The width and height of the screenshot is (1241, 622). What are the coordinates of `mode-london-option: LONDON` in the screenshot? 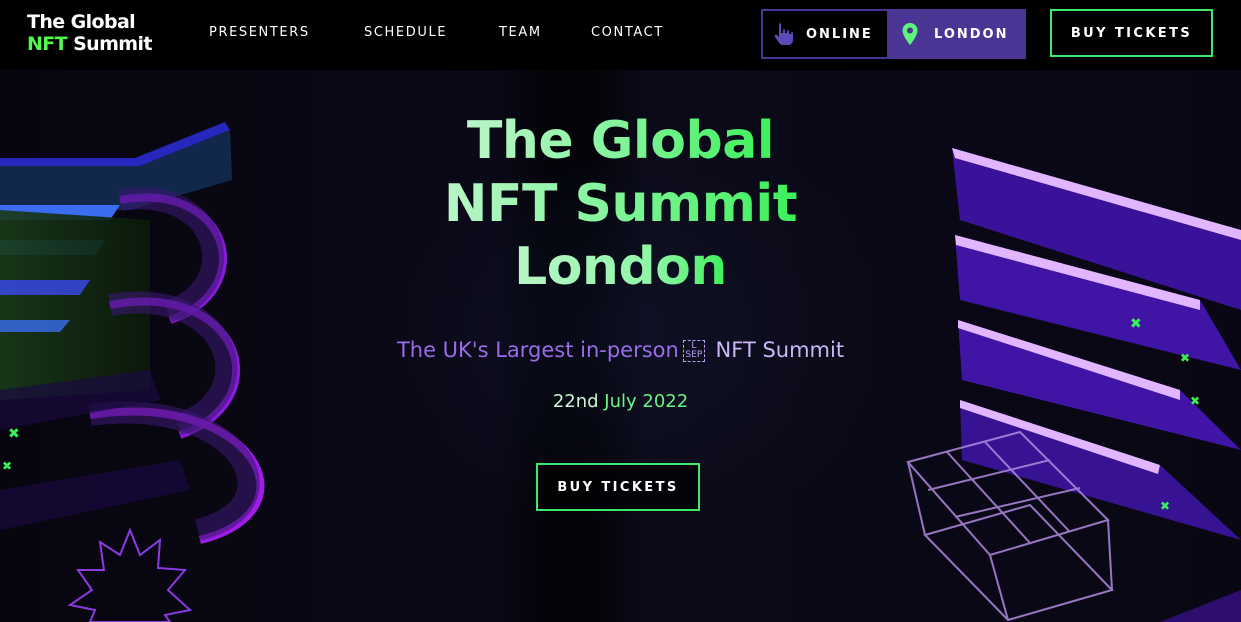 It's located at (955, 34).